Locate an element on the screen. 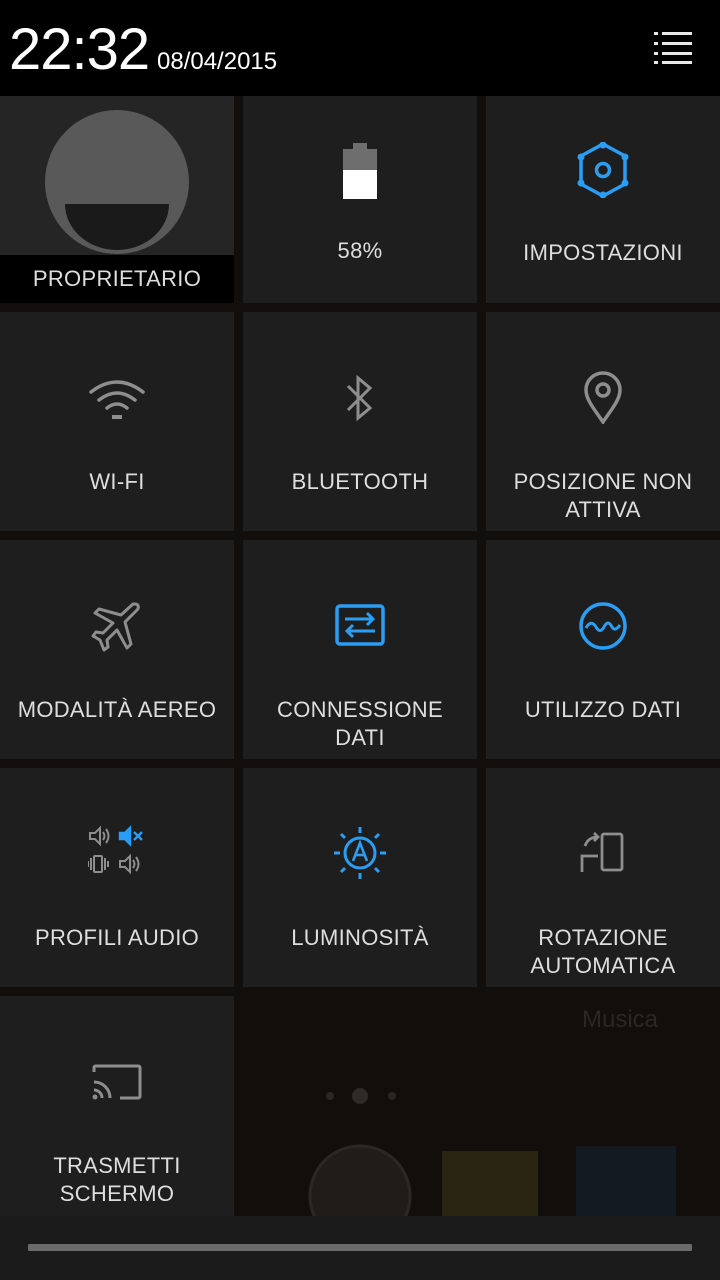 The width and height of the screenshot is (720, 1280). status-header: 22:32 08/04/2015 is located at coordinates (360, 48).